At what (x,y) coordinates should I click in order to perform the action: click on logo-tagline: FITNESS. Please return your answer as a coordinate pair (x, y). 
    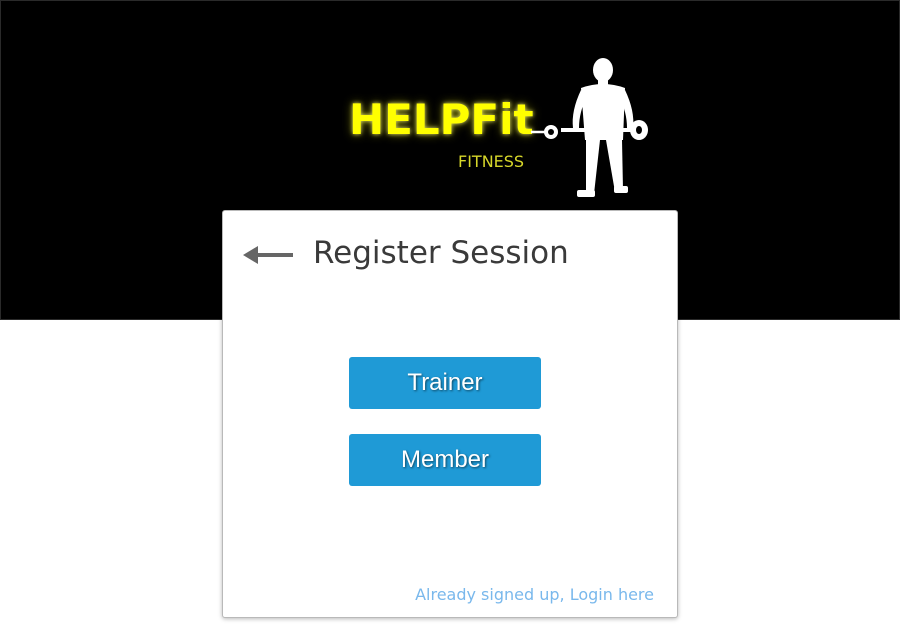
    Looking at the image, I should click on (491, 161).